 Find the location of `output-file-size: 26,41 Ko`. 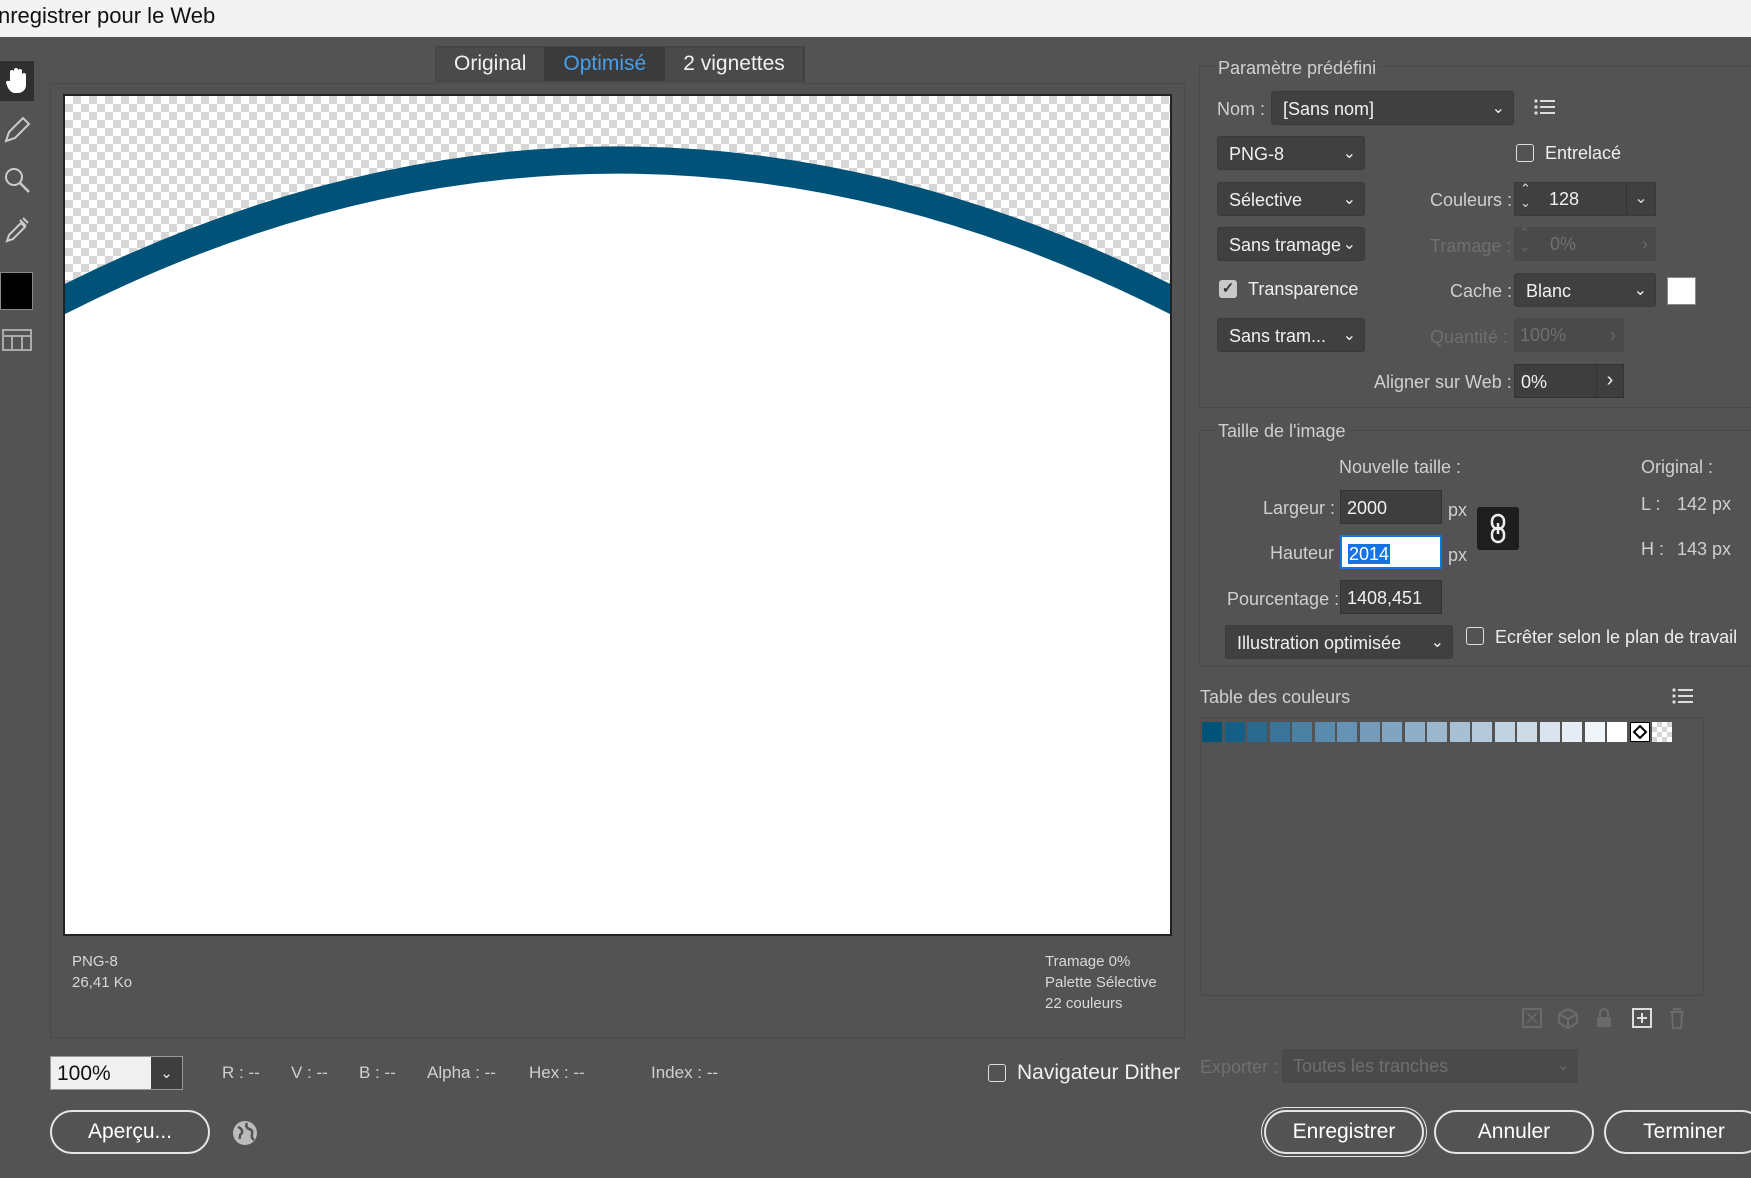

output-file-size: 26,41 Ko is located at coordinates (102, 982).